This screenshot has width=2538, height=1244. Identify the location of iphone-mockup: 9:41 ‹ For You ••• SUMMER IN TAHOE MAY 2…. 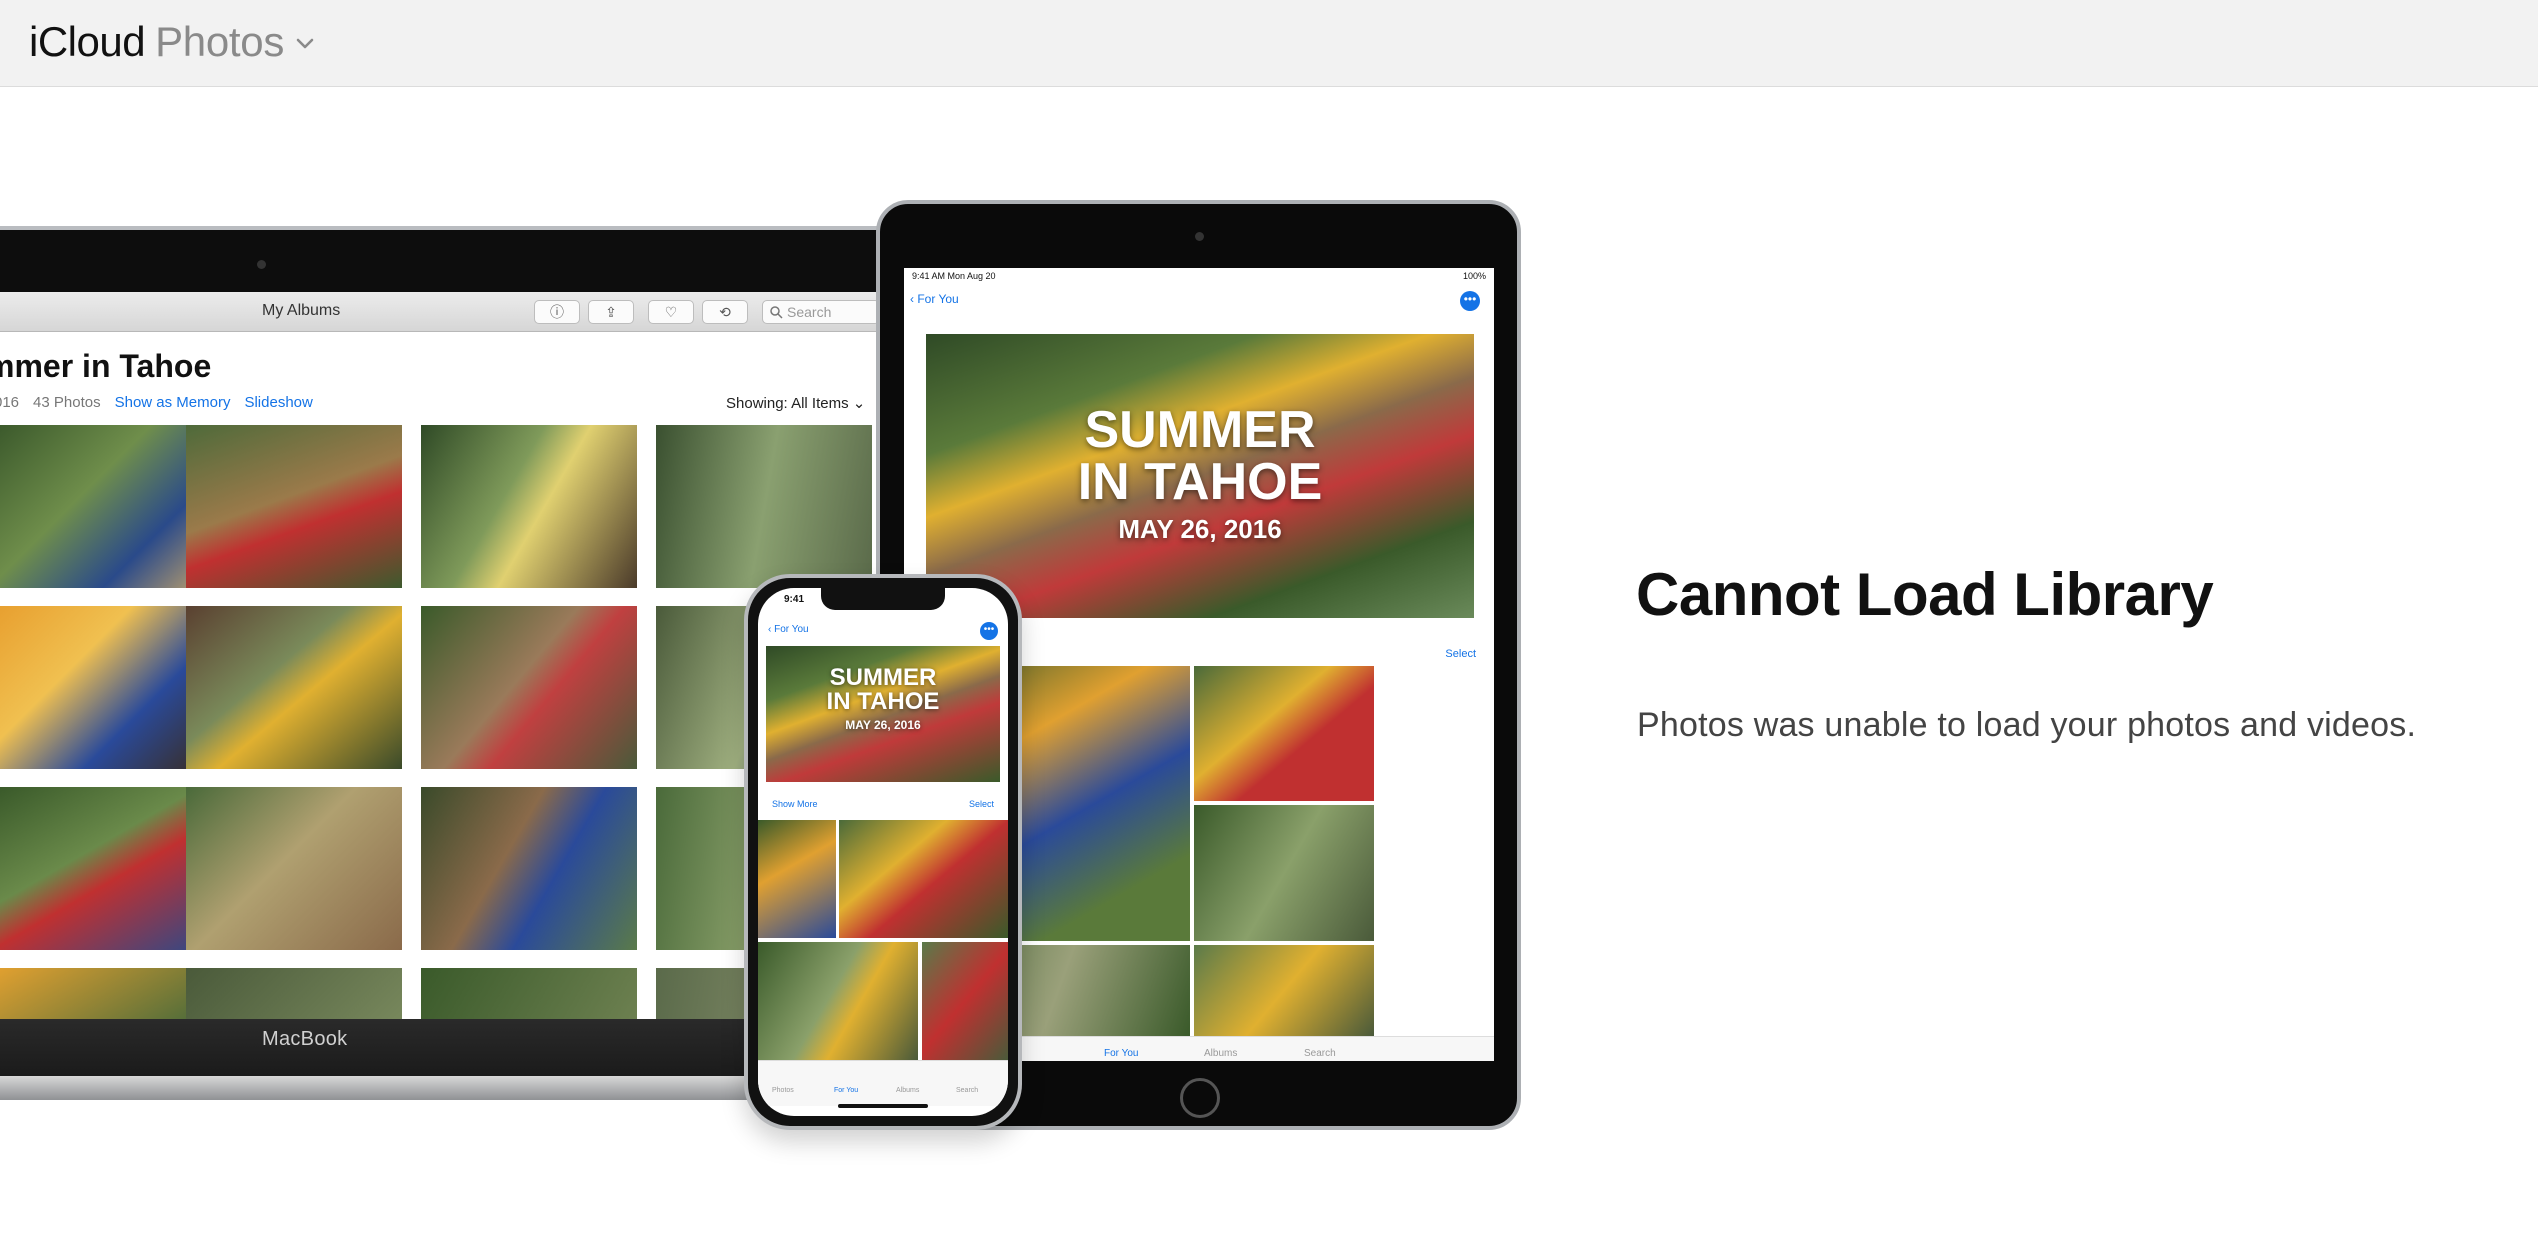
(883, 852).